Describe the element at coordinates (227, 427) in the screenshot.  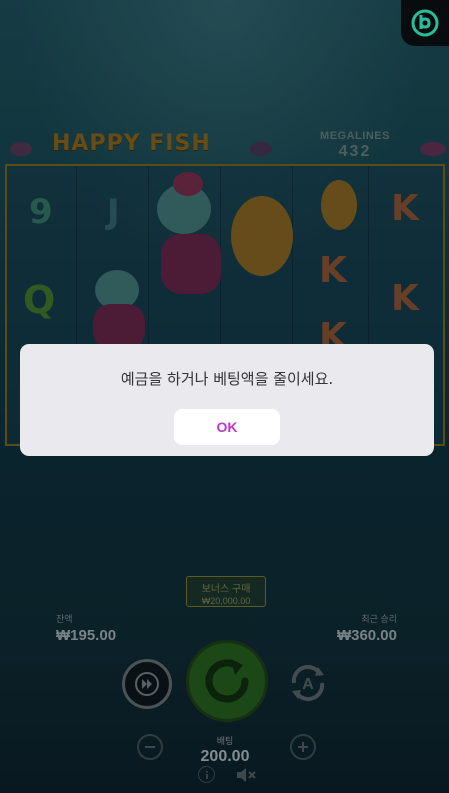
I see `ok-button: OK` at that location.